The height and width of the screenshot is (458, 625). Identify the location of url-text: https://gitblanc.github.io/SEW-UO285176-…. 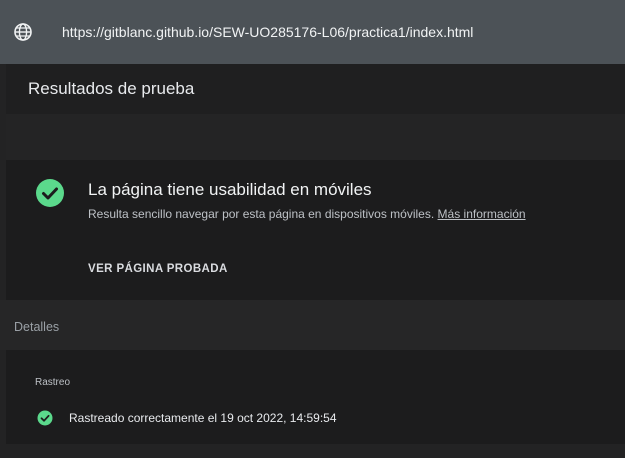
(267, 32).